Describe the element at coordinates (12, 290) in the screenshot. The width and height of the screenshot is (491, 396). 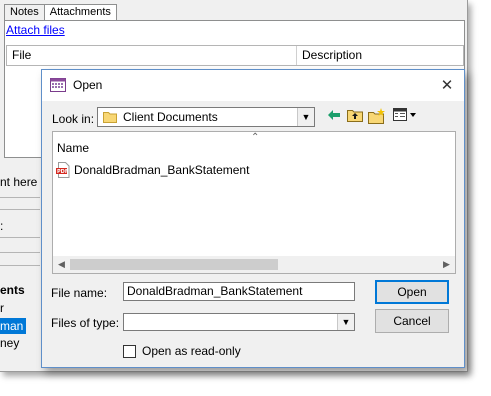
I see `background-section-heading: ents` at that location.